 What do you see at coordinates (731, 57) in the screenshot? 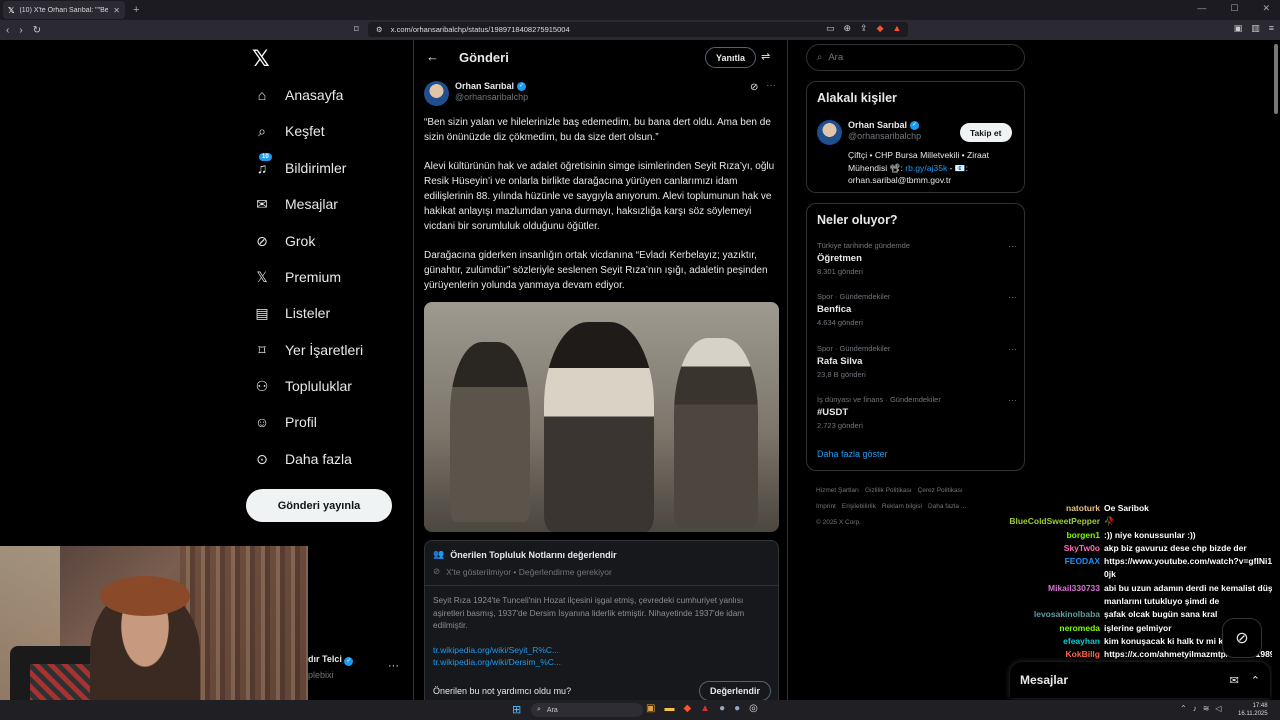
I see `reply-button: Yanıtla` at bounding box center [731, 57].